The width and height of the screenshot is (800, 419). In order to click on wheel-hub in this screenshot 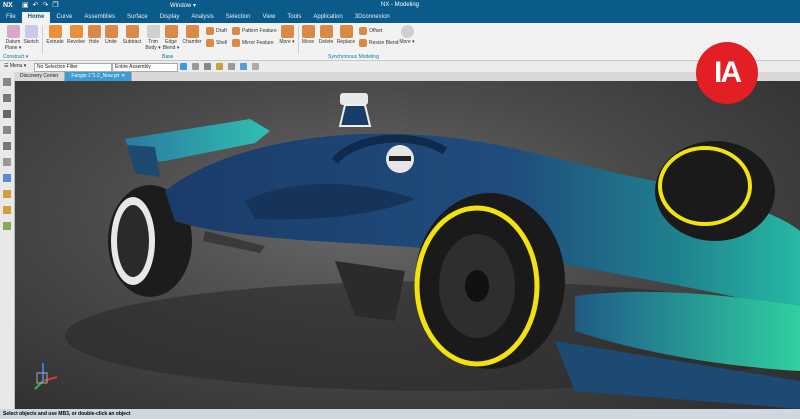, I will do `click(477, 286)`.